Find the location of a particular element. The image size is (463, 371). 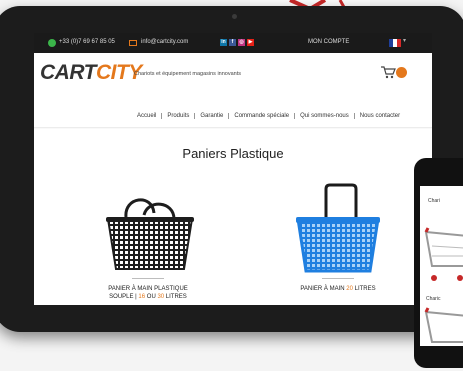

caption-text: PANIER À MAIN is located at coordinates (323, 289).